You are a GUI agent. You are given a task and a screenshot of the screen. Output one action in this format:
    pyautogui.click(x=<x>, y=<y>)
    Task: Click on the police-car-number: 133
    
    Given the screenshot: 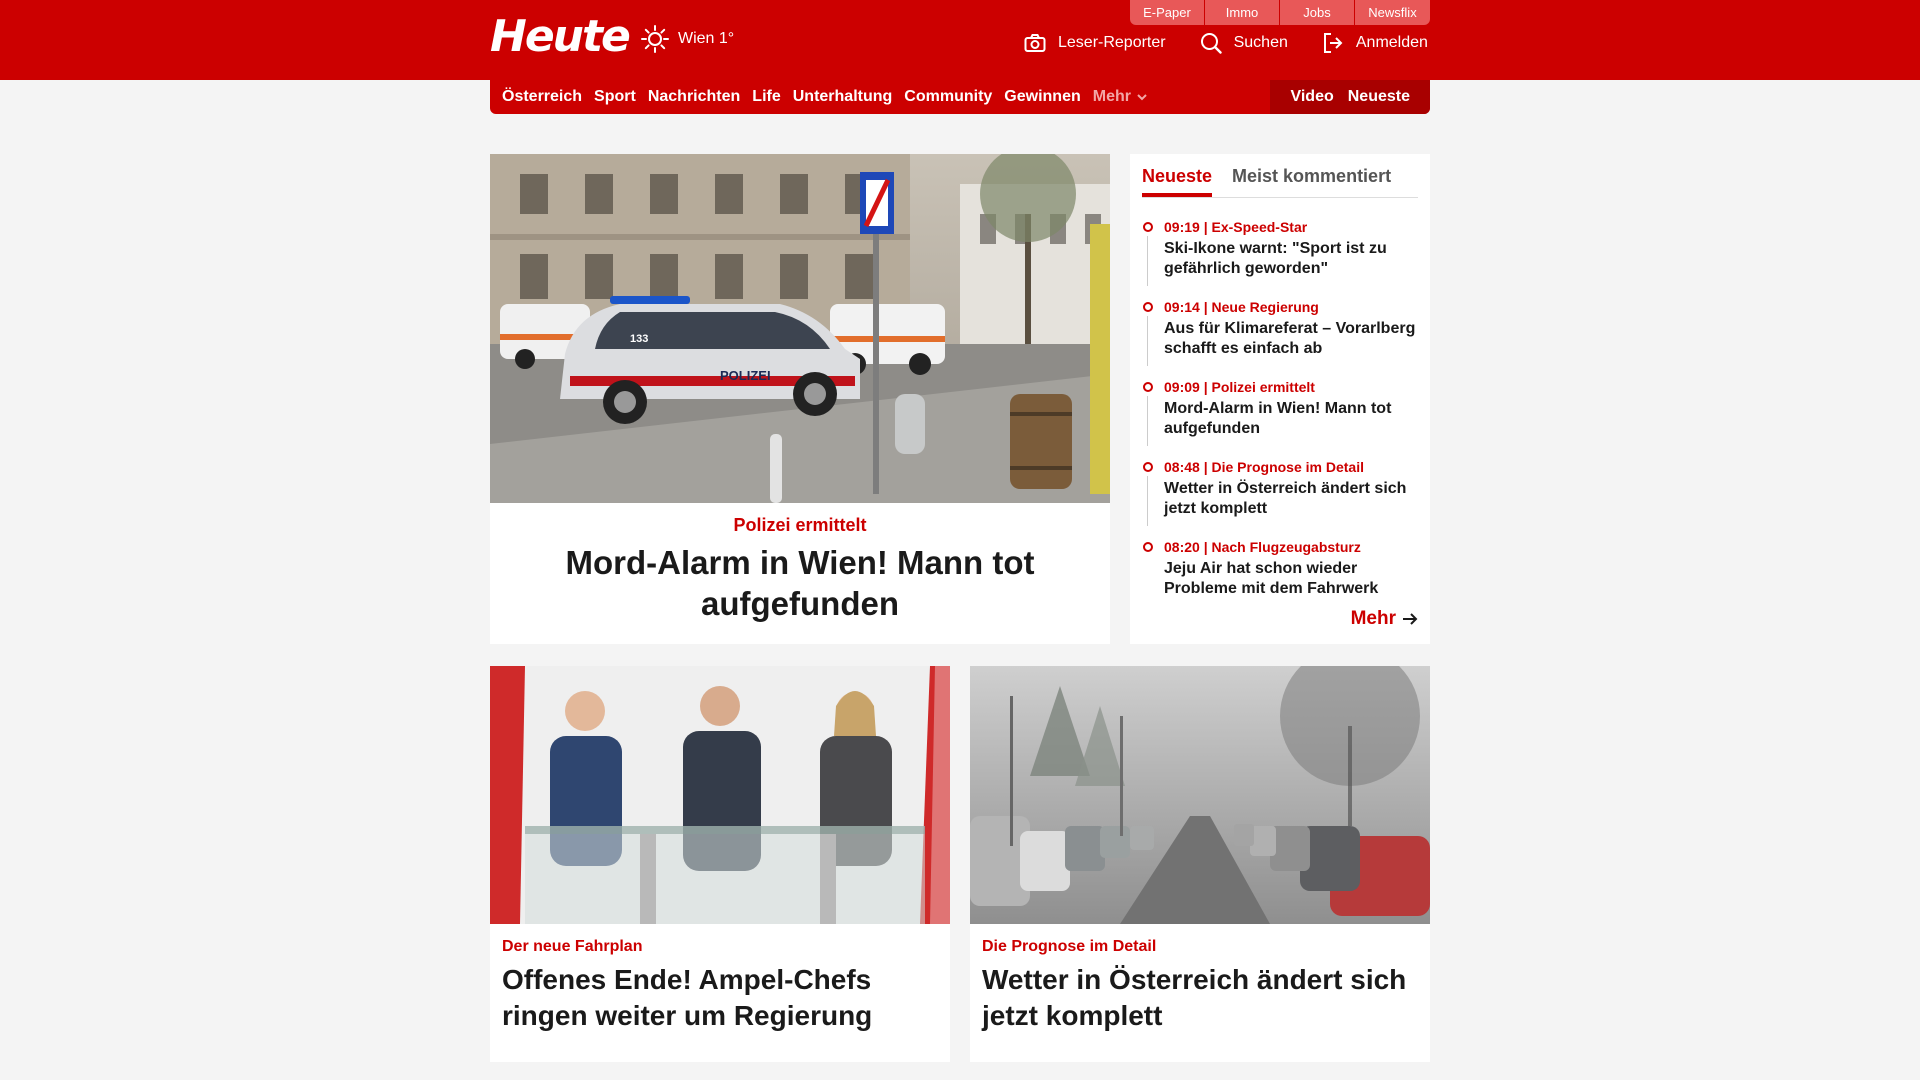 What is the action you would take?
    pyautogui.click(x=639, y=339)
    